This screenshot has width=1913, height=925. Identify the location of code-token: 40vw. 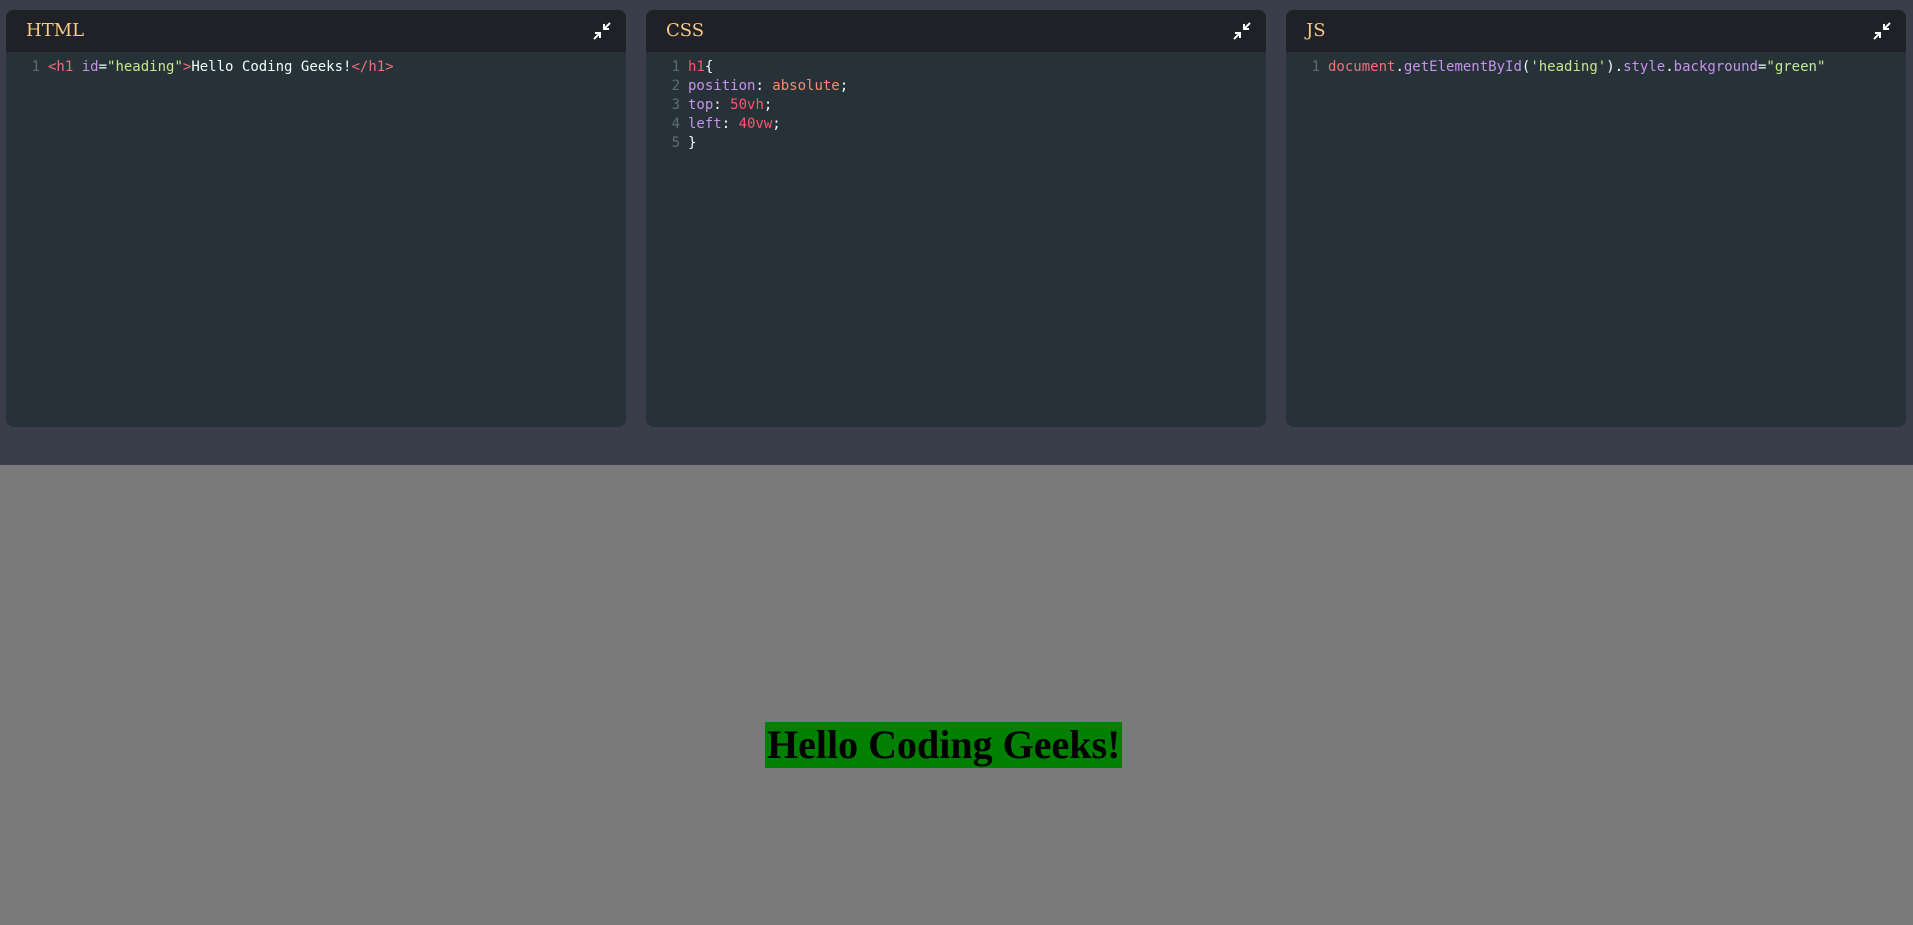
(755, 124).